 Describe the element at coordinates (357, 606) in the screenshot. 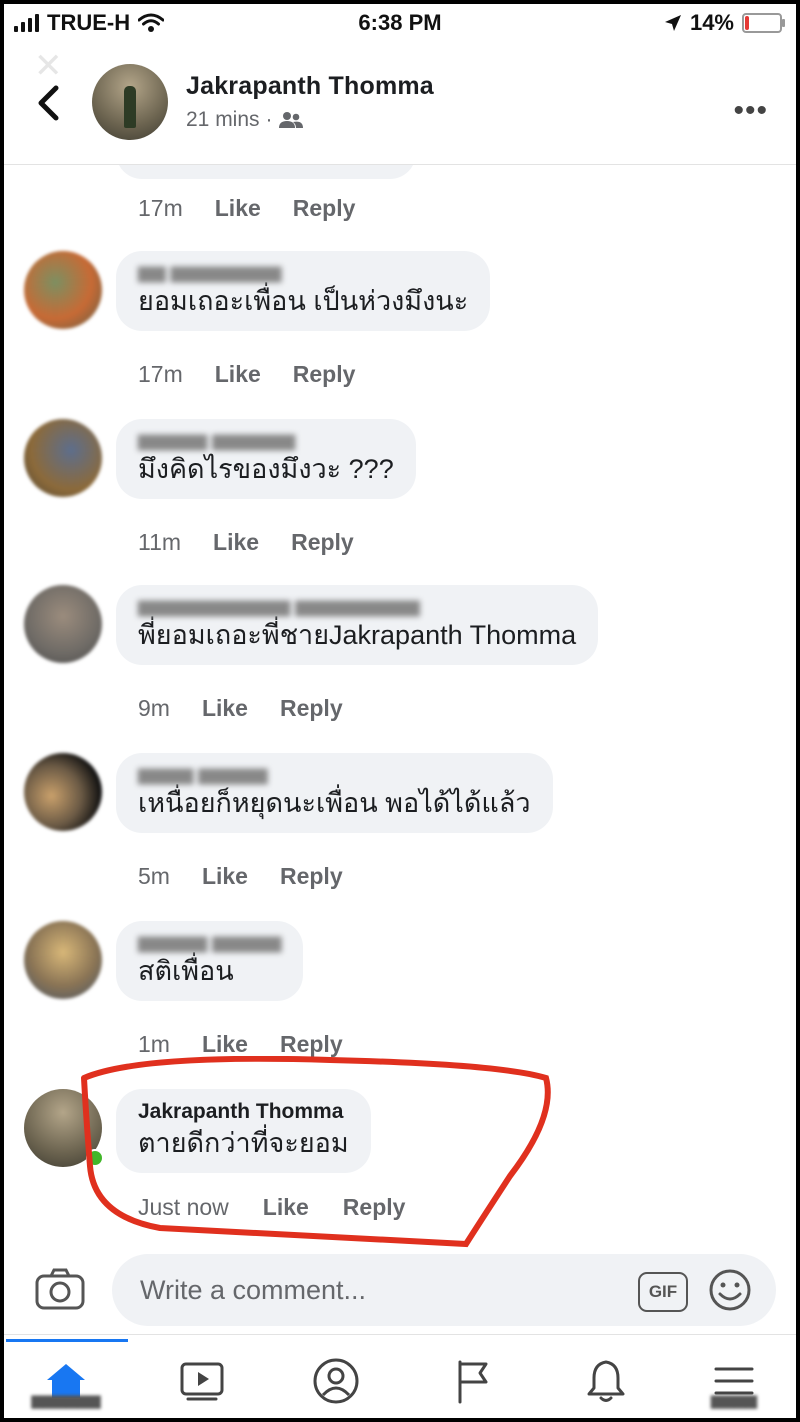

I see `comment-author: ▆▆▆▆▆▆▆▆▆▆▆ ▆▆▆▆▆▆▆▆▆` at that location.